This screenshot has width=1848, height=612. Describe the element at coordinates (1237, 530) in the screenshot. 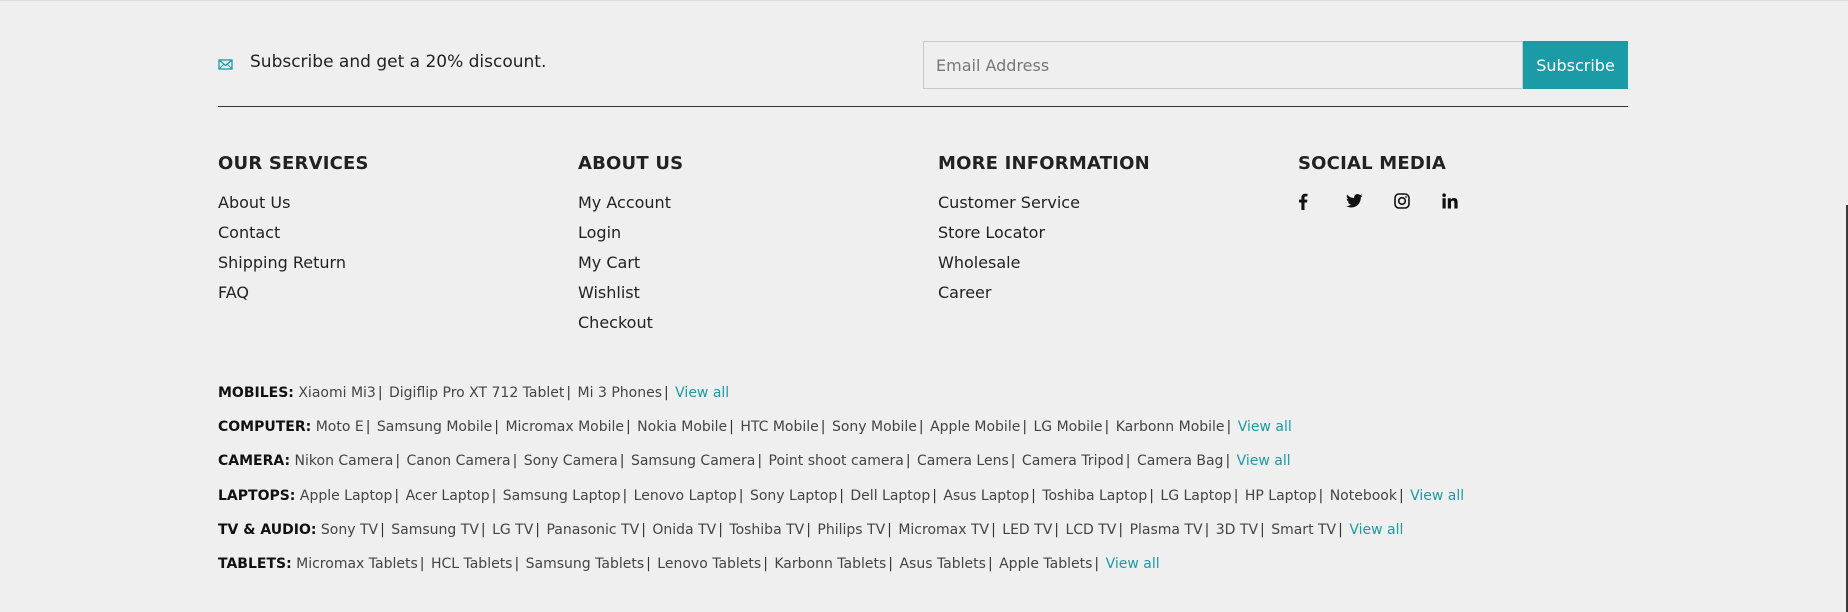

I see `category-link: 3D TV` at that location.